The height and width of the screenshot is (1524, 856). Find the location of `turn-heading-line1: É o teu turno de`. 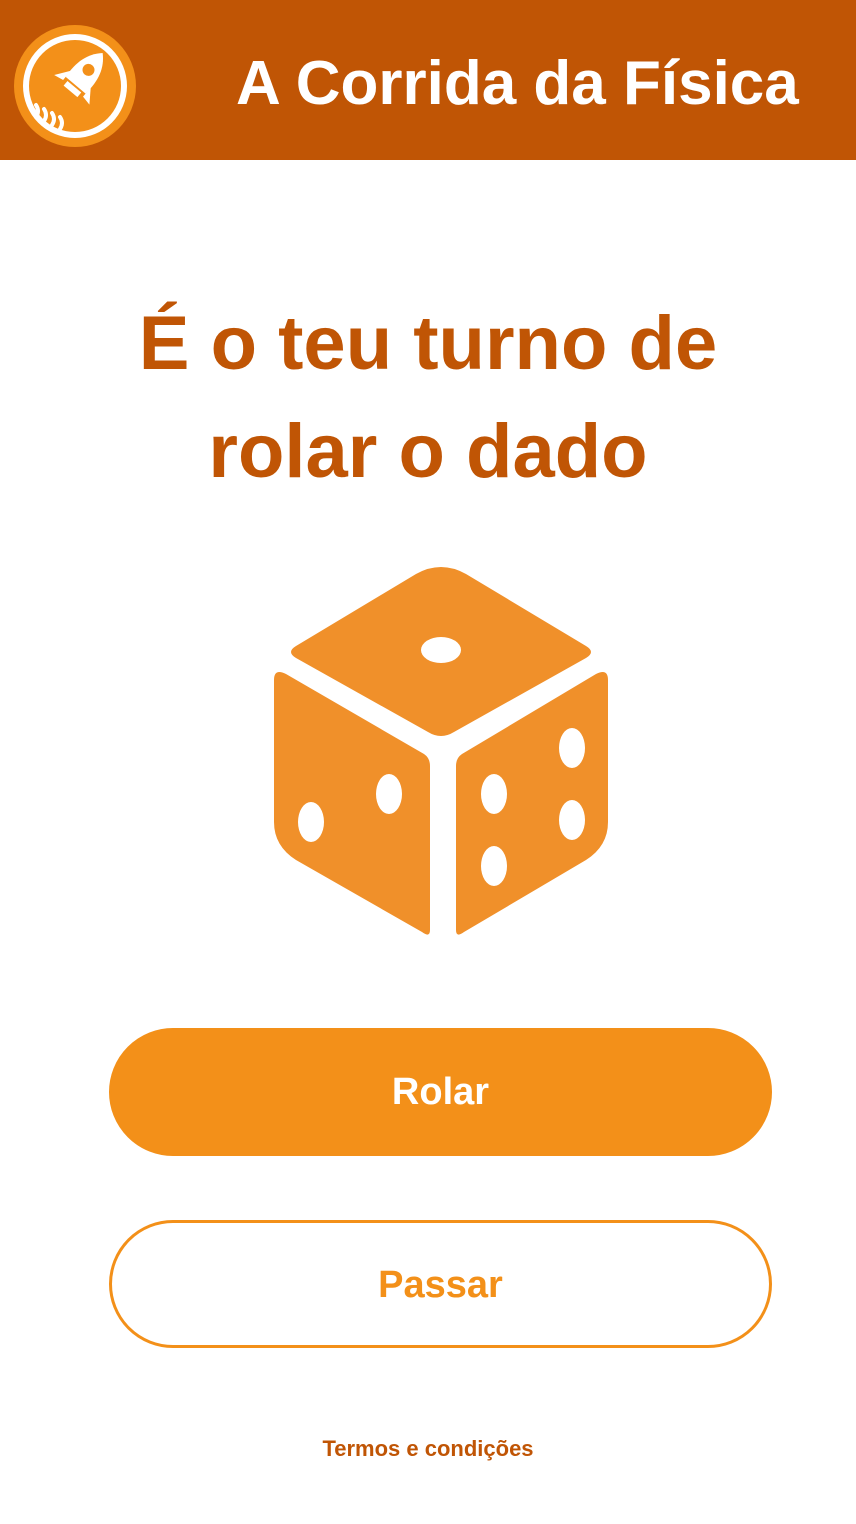

turn-heading-line1: É o teu turno de is located at coordinates (428, 343).